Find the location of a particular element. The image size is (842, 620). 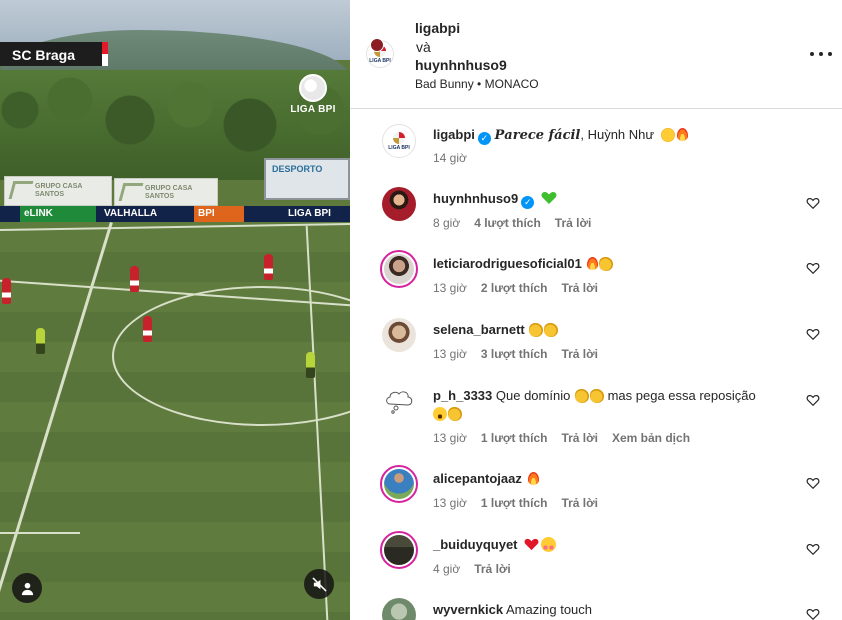

comment-username: huynhnhuso9 is located at coordinates (475, 198).